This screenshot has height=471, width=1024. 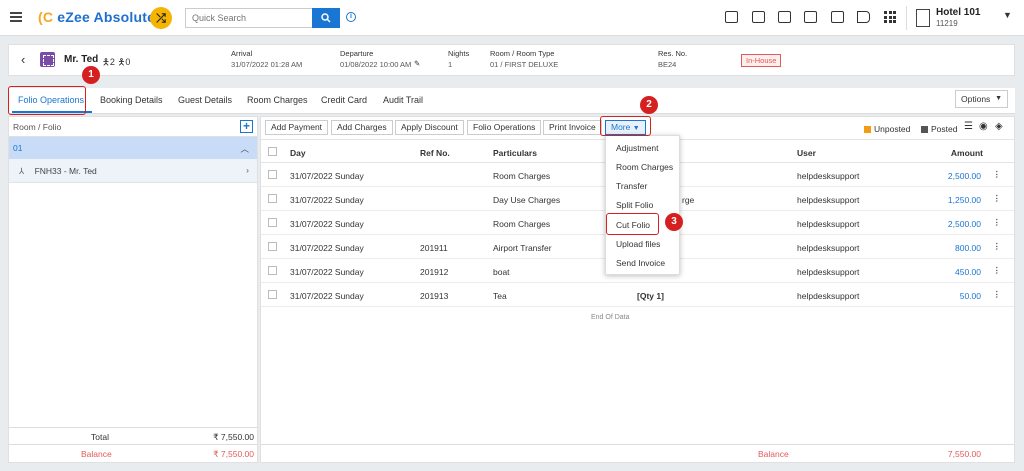 What do you see at coordinates (417, 63) in the screenshot?
I see `edit-pencil-icon: ✎` at bounding box center [417, 63].